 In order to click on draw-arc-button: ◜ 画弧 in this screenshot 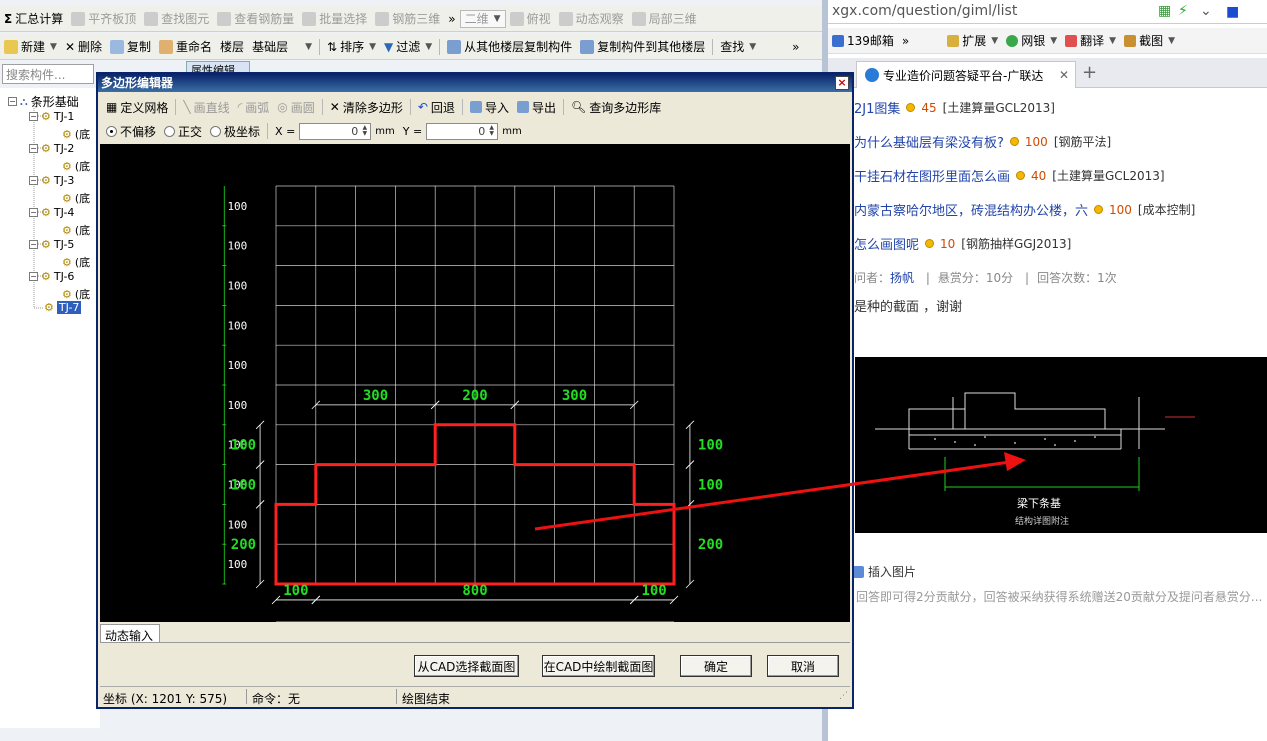, I will do `click(254, 107)`.